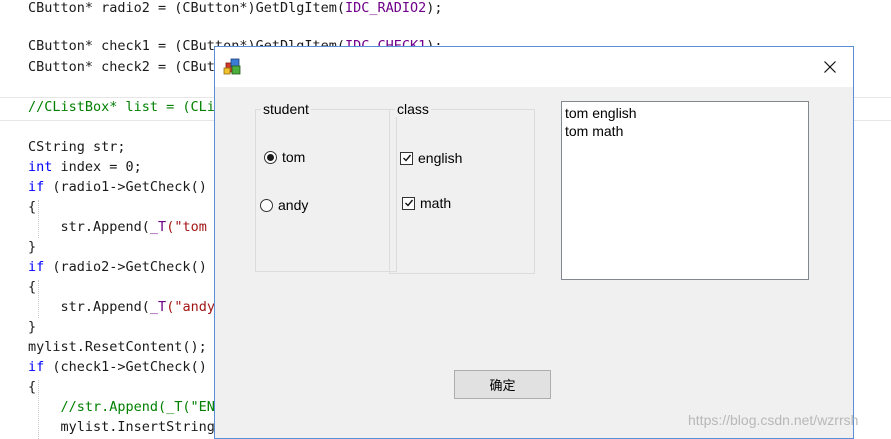 The image size is (891, 439). What do you see at coordinates (773, 420) in the screenshot?
I see `watermark: https://blog.csdn.net/wzrrsh` at bounding box center [773, 420].